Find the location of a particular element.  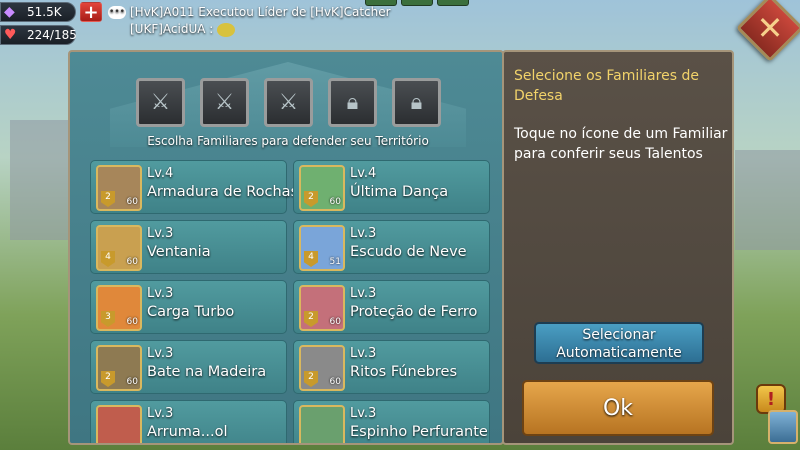

gem-counter: ◆ 51.5K is located at coordinates (38, 12).